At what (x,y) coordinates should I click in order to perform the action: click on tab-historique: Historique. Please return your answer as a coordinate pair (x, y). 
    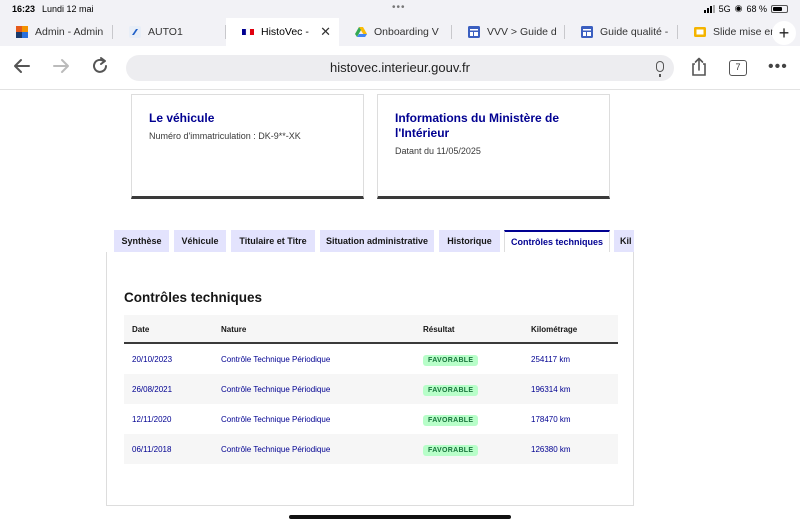
    Looking at the image, I should click on (469, 241).